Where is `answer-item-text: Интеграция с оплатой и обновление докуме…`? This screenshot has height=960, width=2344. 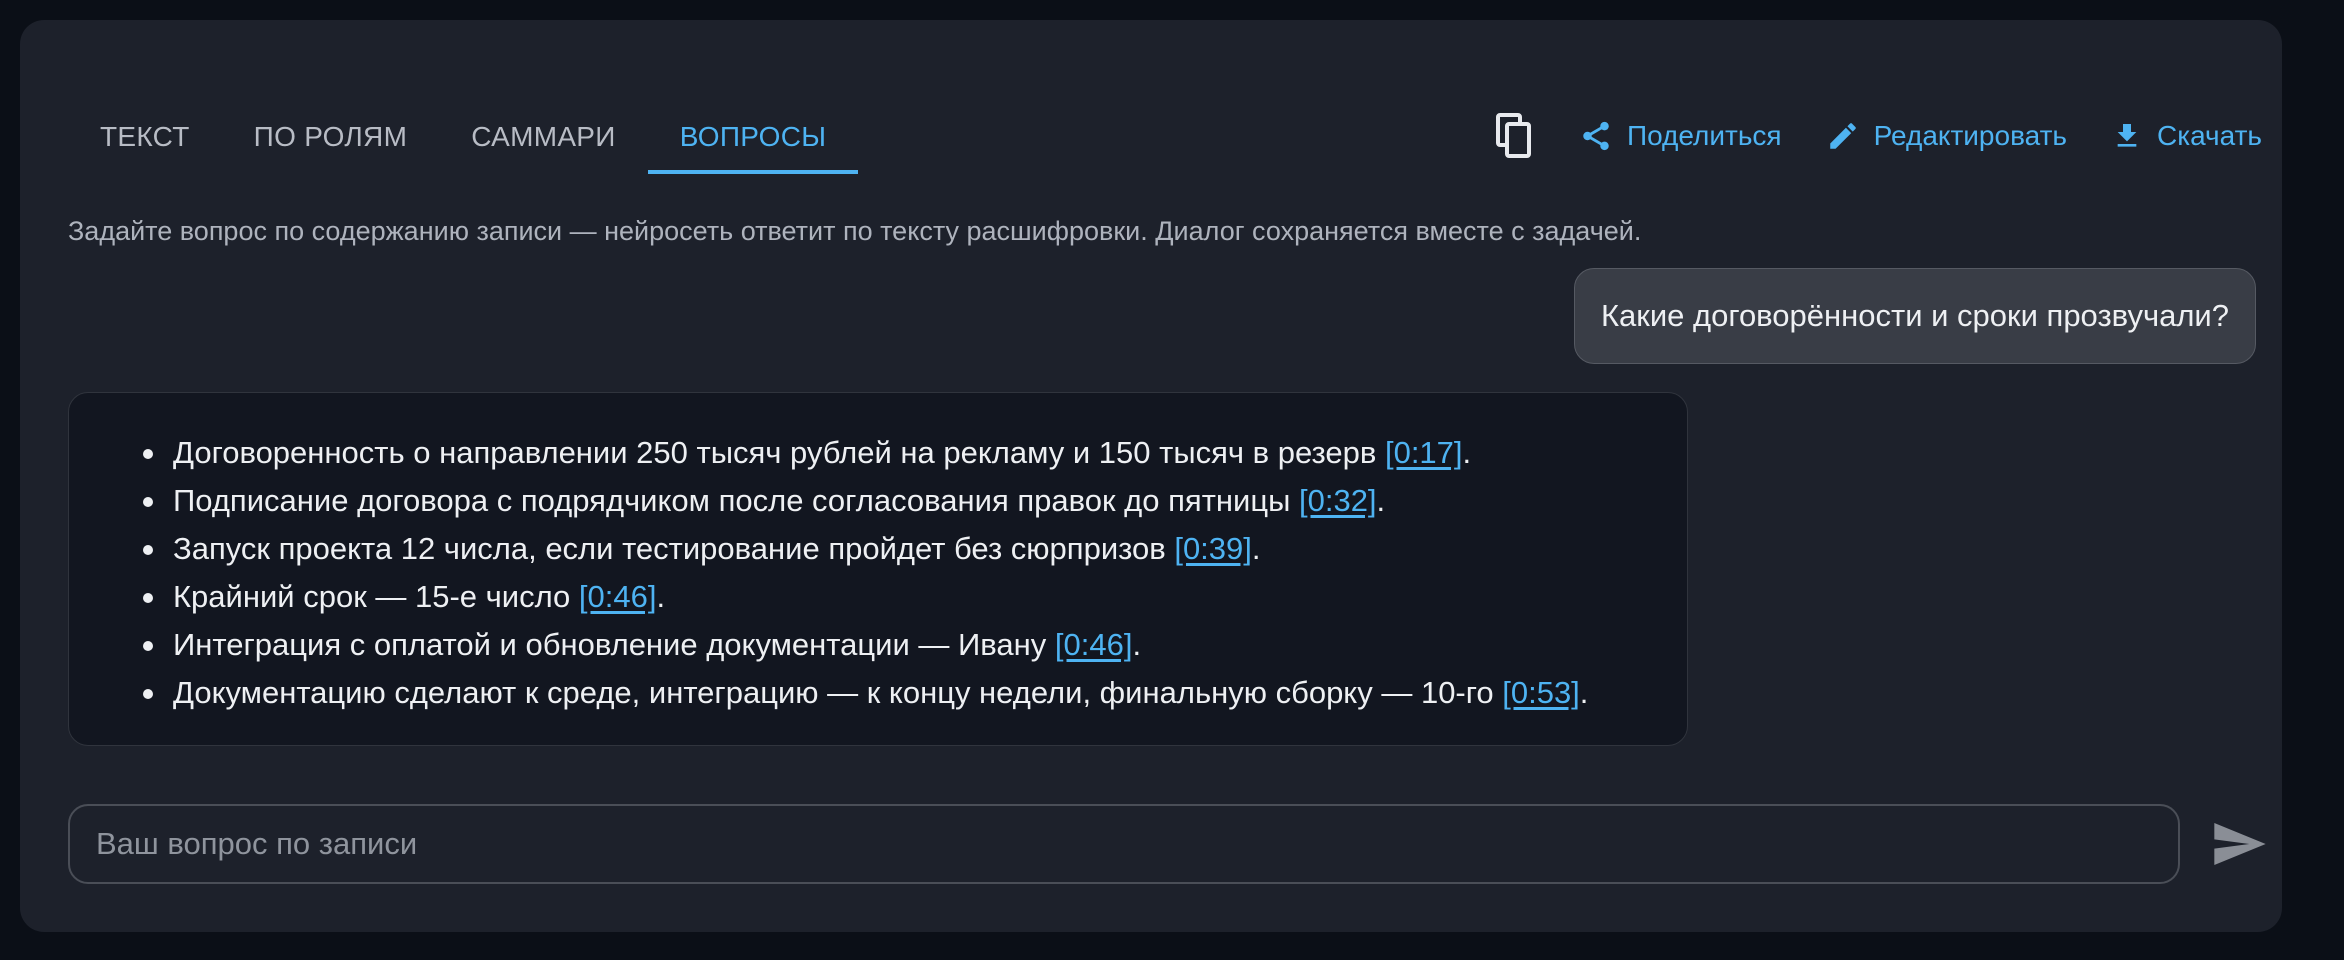 answer-item-text: Интеграция с оплатой и обновление докуме… is located at coordinates (614, 644).